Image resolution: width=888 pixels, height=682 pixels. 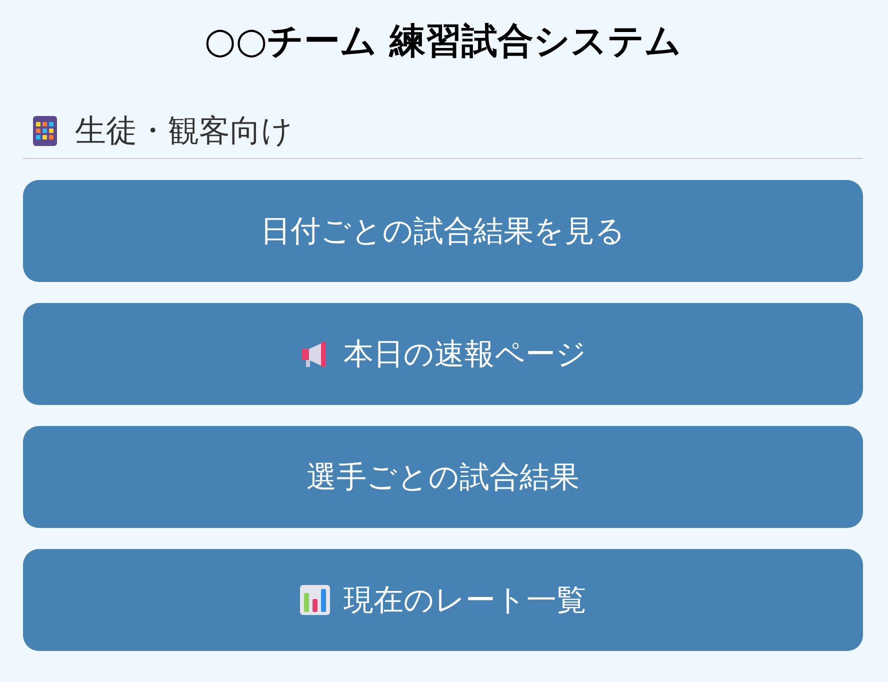 I want to click on menu-button: 現在のレート一覧, so click(x=443, y=600).